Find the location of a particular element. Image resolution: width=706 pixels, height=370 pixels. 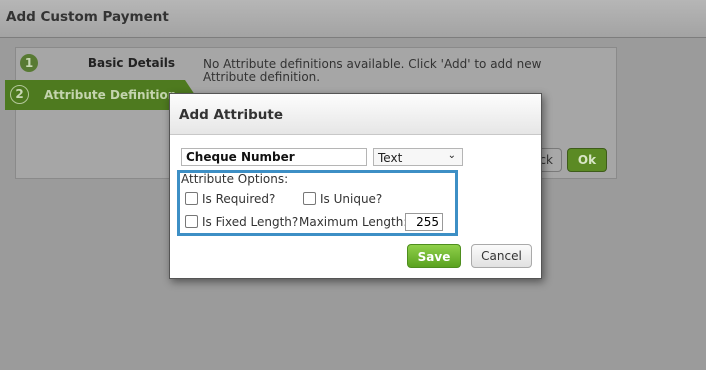

is-unique-label: Is Unique? is located at coordinates (351, 199).